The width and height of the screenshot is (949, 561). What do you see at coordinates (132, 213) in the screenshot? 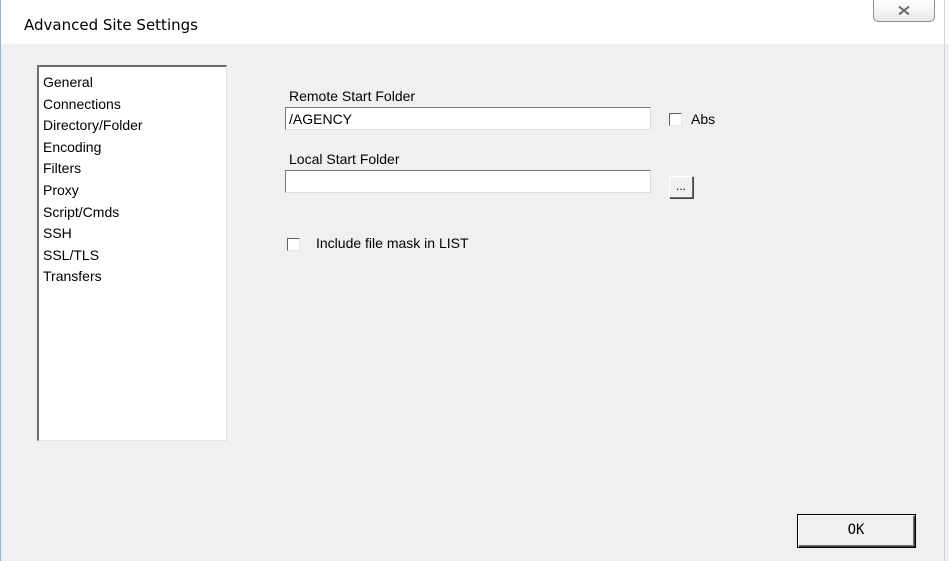
I see `category-item-script-cmds: Script/Cmds` at bounding box center [132, 213].